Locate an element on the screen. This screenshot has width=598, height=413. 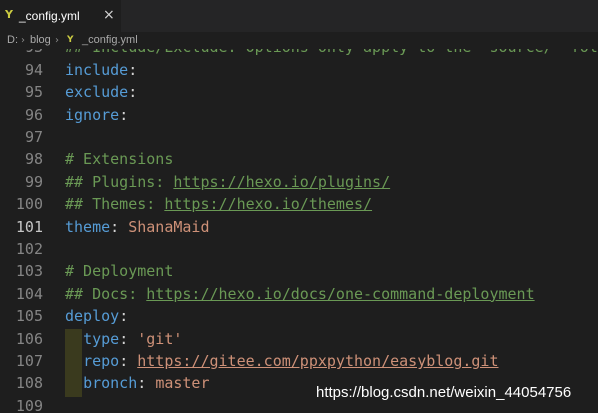
line-number: 104 is located at coordinates (29, 293).